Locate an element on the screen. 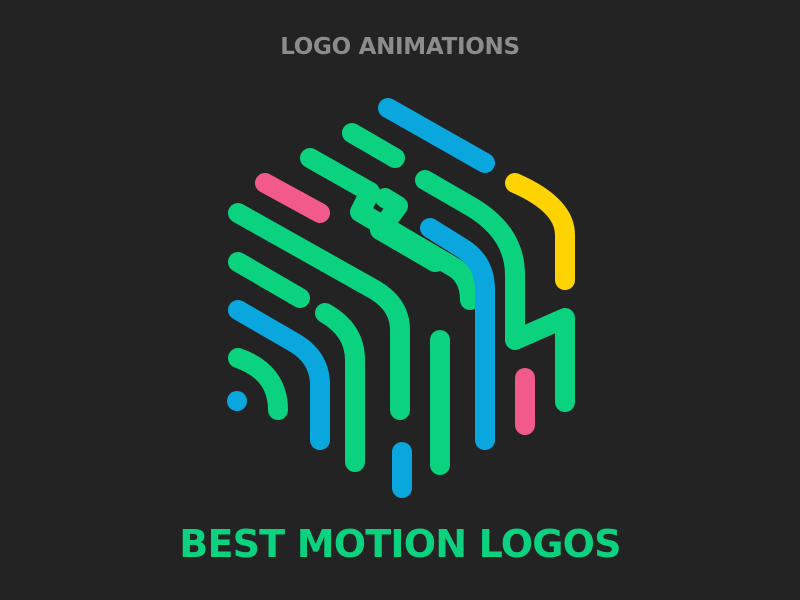 The height and width of the screenshot is (600, 800). logo-dot-blue is located at coordinates (237, 401).